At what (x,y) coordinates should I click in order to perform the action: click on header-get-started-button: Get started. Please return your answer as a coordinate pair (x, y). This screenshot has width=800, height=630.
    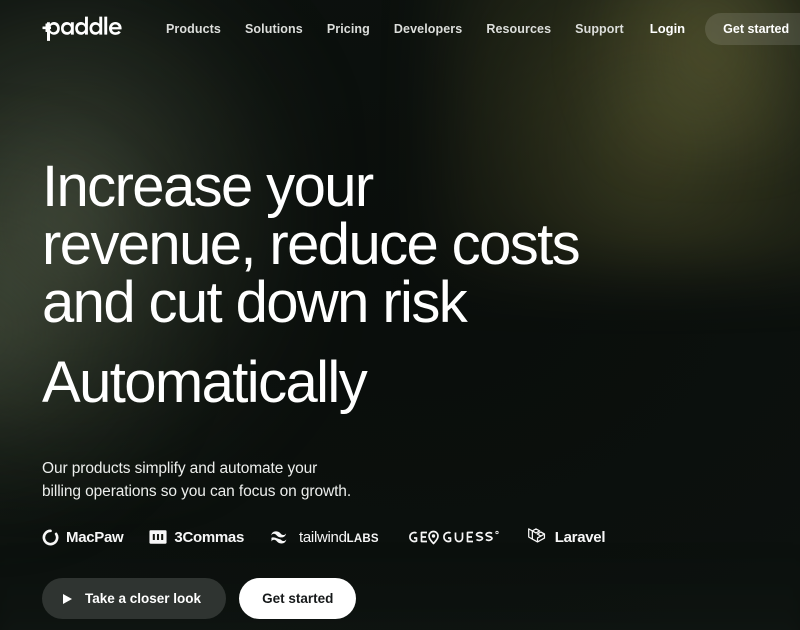
    Looking at the image, I should click on (752, 28).